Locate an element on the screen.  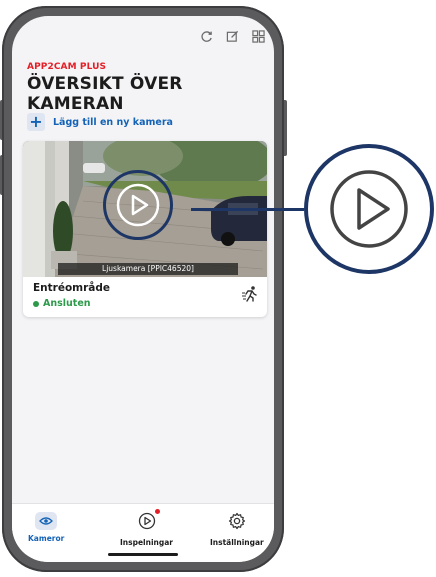
home-indicator is located at coordinates (143, 554).